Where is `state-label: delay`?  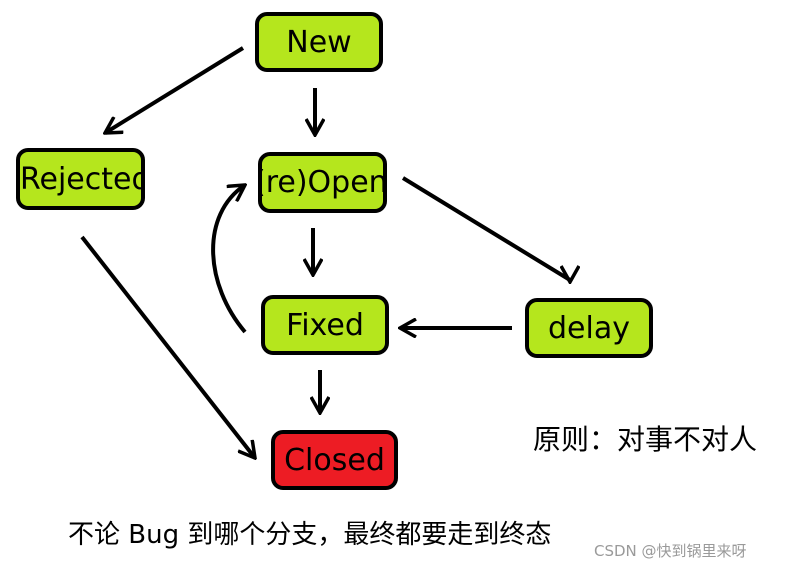
state-label: delay is located at coordinates (589, 328).